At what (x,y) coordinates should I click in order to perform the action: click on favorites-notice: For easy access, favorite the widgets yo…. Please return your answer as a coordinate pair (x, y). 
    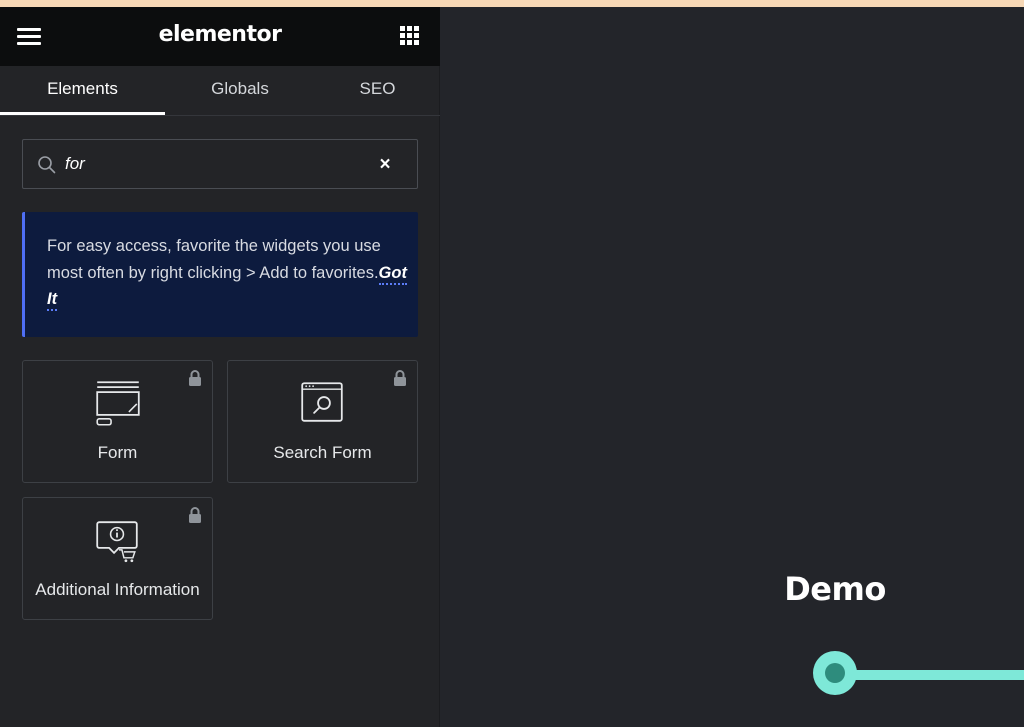
    Looking at the image, I should click on (220, 274).